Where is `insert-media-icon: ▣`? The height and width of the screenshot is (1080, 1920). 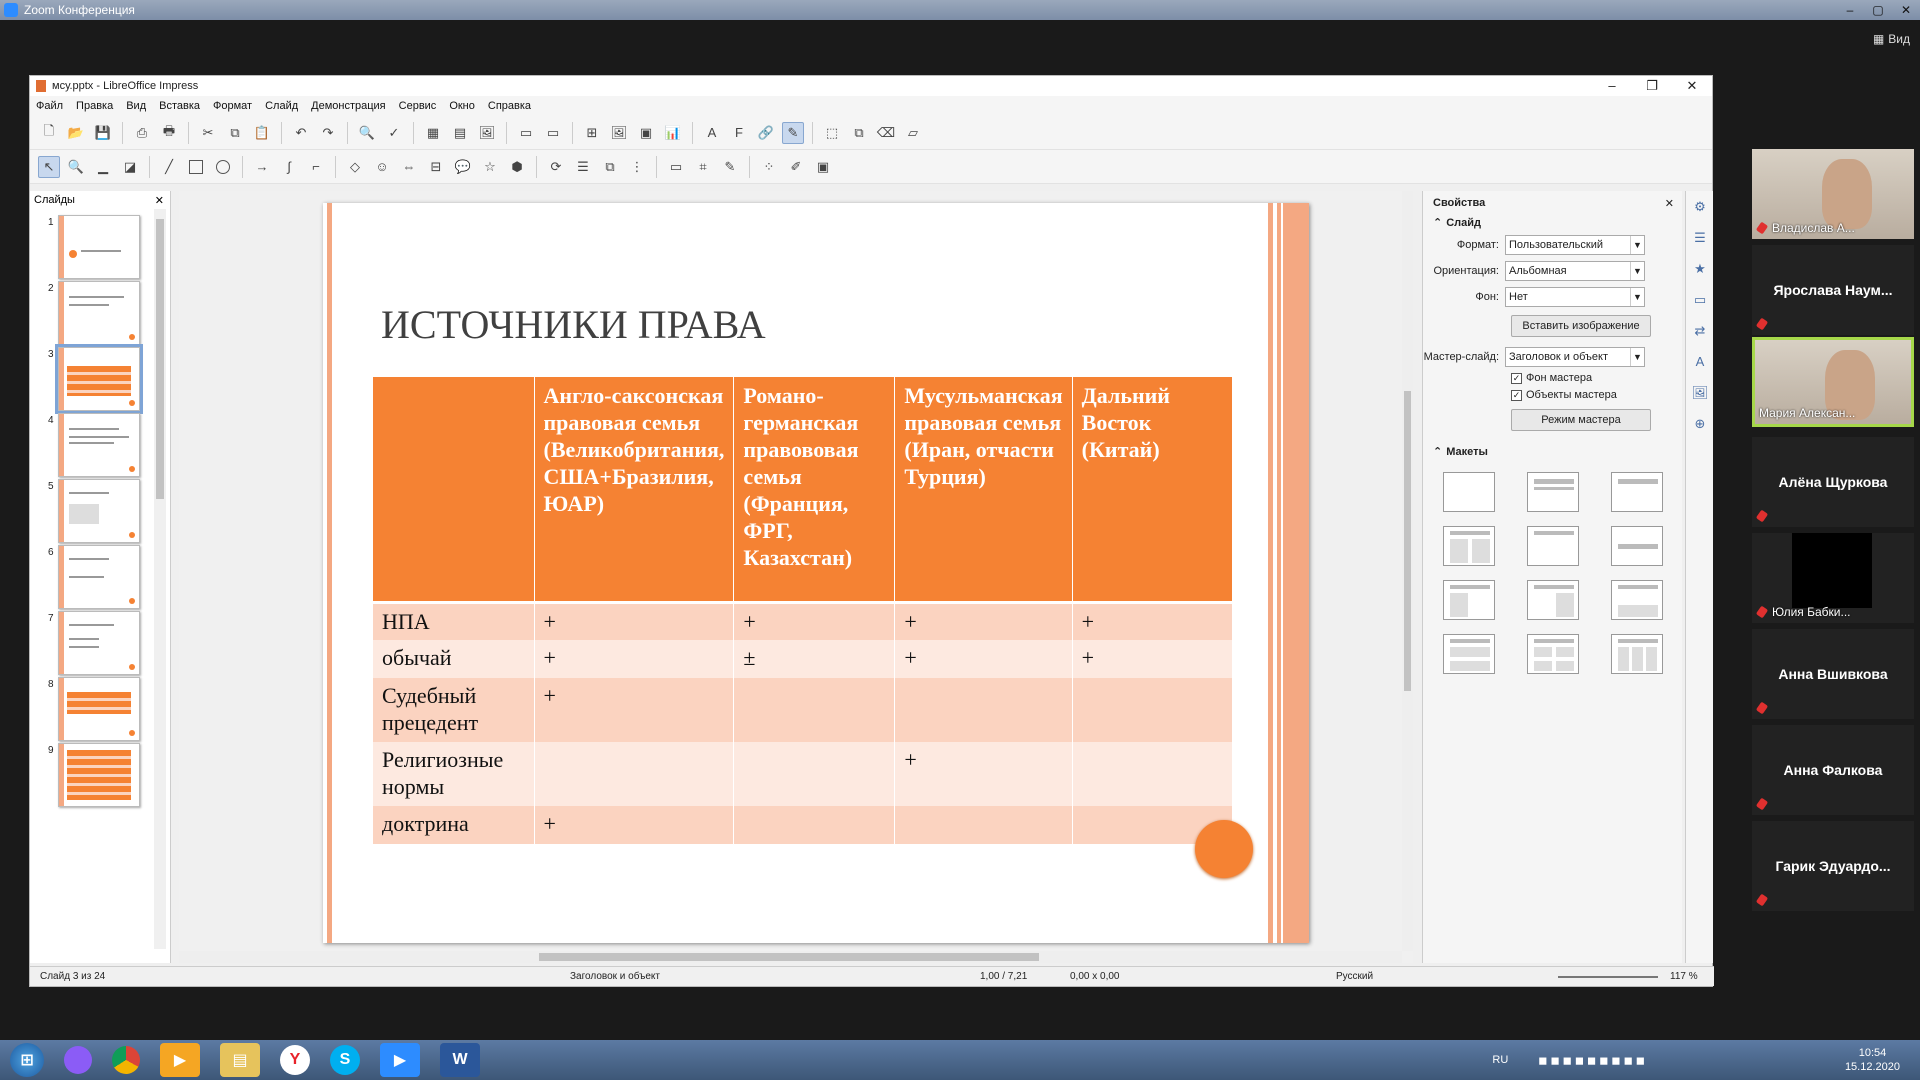 insert-media-icon: ▣ is located at coordinates (646, 133).